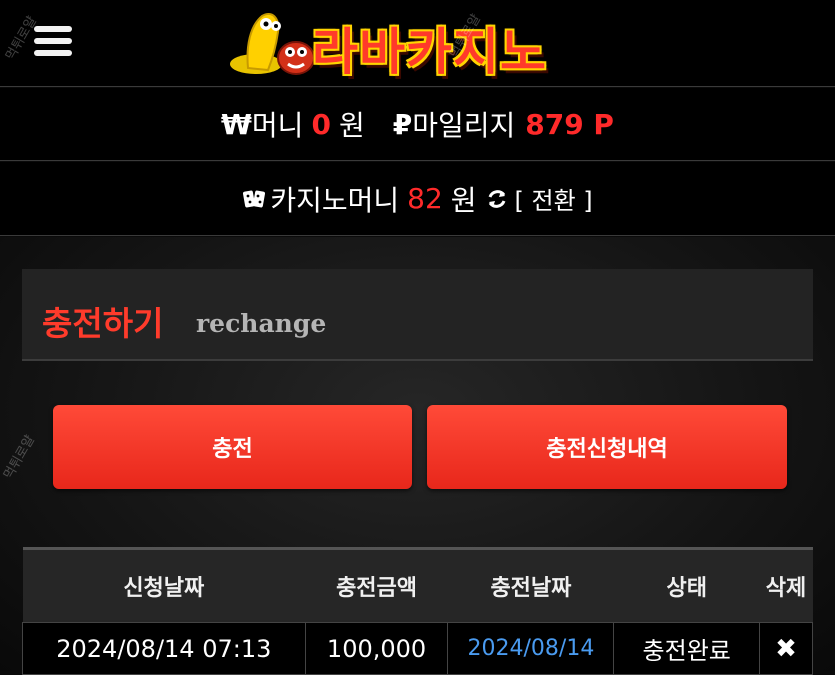  I want to click on money-label: 머니, so click(277, 125).